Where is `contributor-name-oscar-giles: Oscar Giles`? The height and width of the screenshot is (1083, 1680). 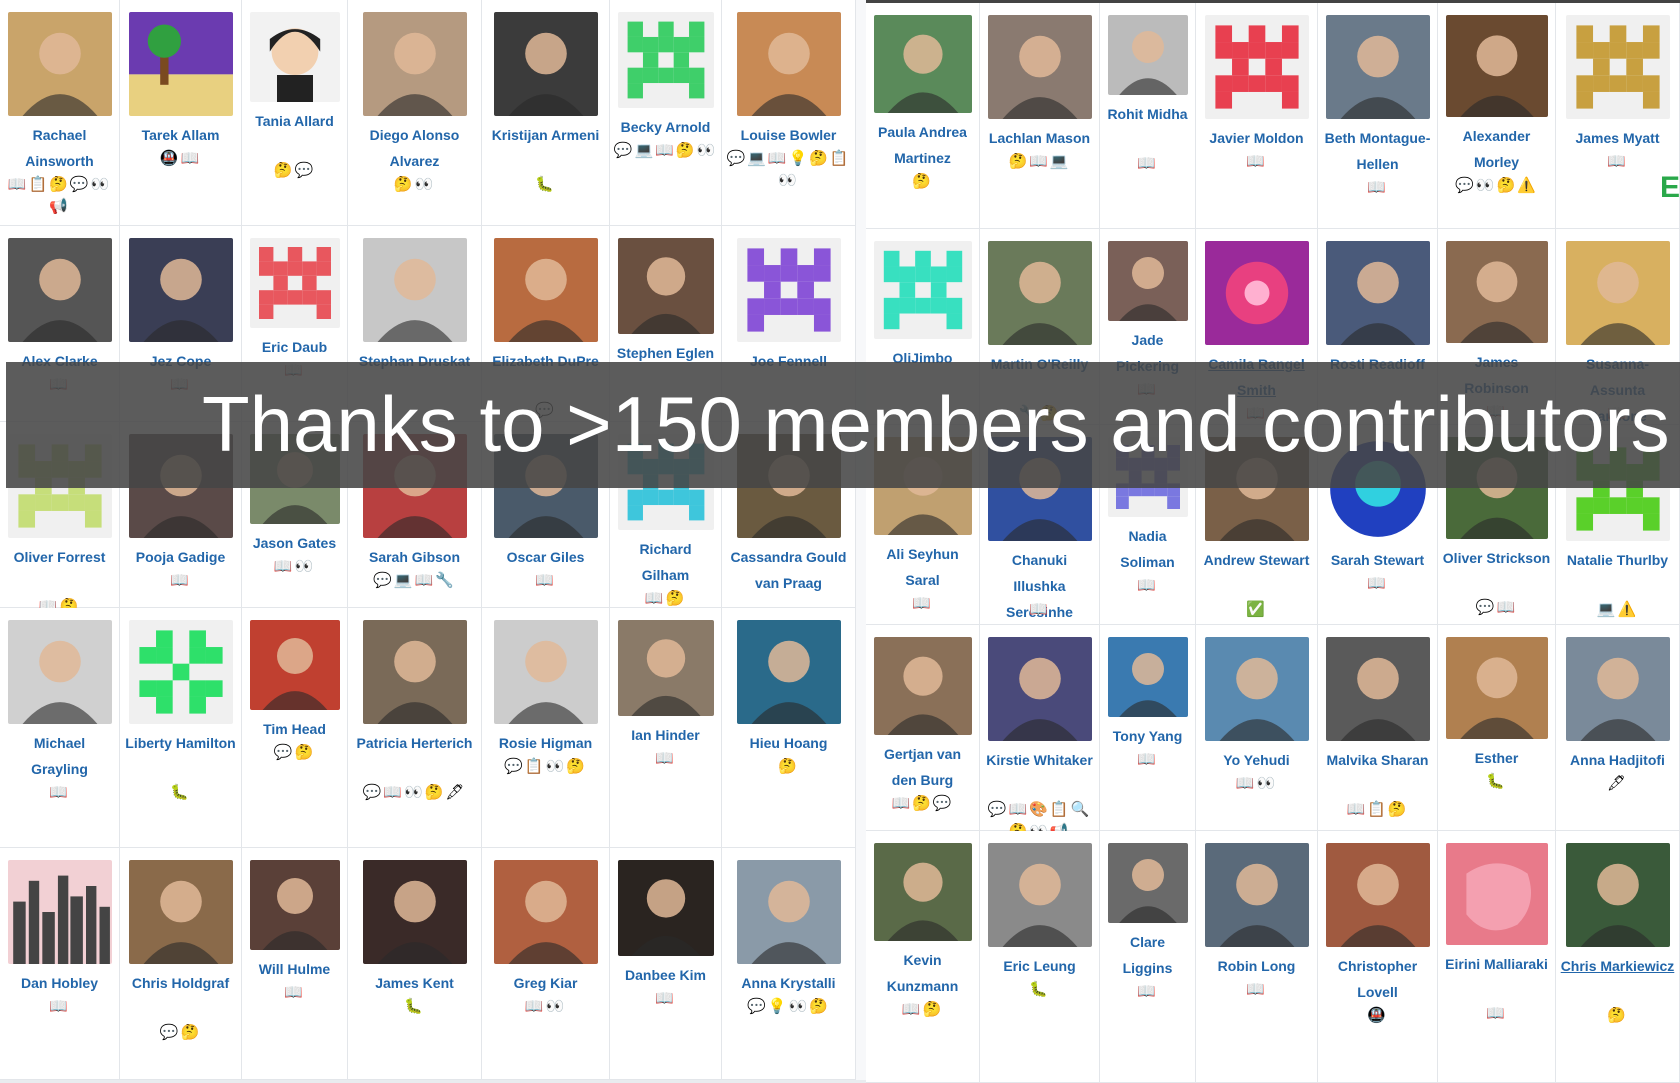 contributor-name-oscar-giles: Oscar Giles is located at coordinates (545, 557).